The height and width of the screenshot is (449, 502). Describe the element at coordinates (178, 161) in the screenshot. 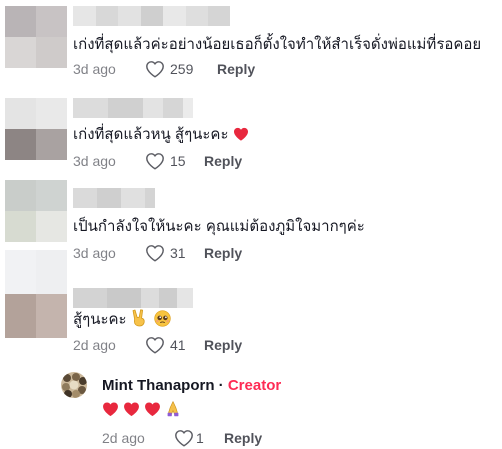

I see `like-count: 15` at that location.